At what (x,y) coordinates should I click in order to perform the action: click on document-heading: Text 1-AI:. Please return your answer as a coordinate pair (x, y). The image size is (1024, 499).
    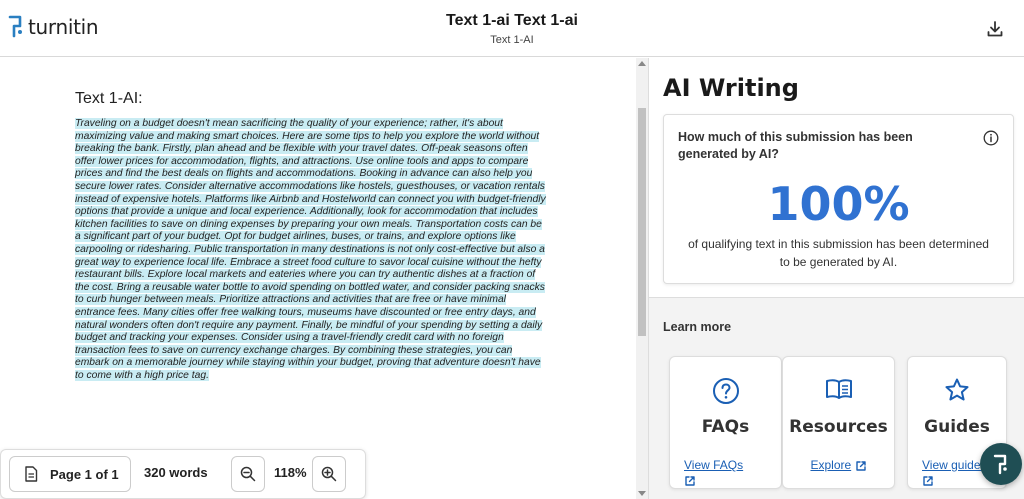
    Looking at the image, I should click on (109, 98).